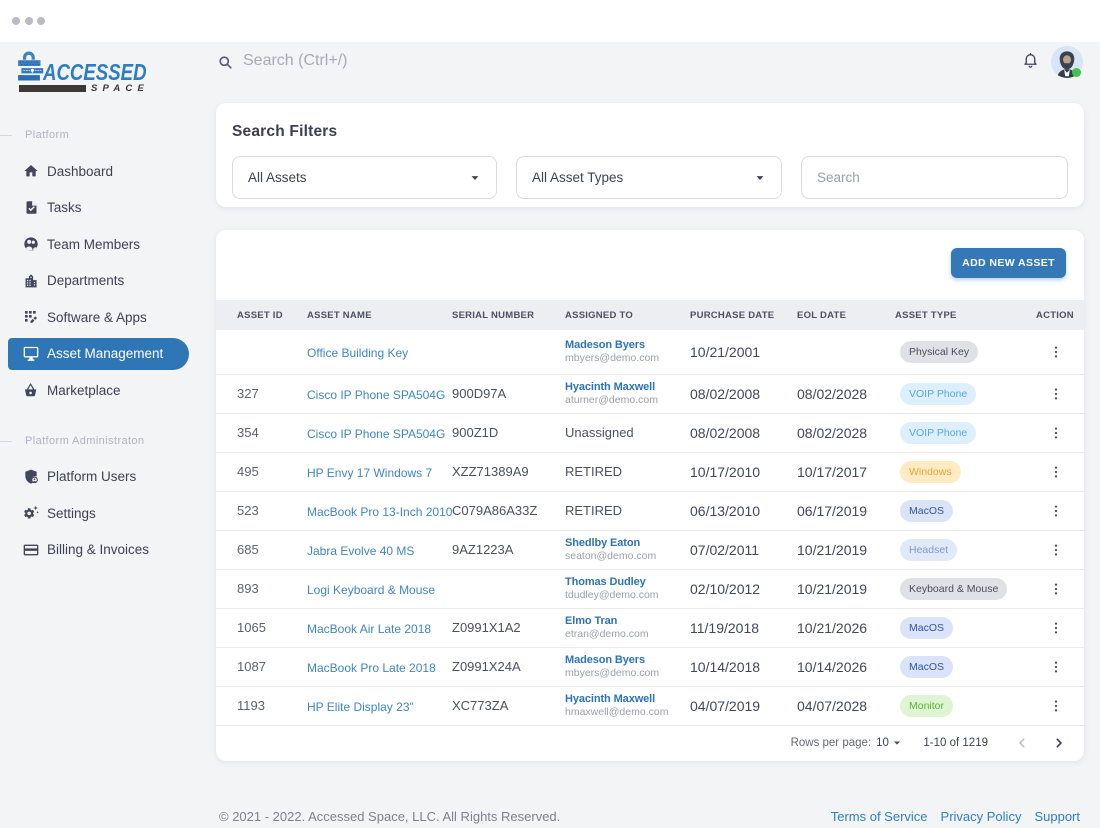 This screenshot has width=1100, height=828. What do you see at coordinates (725, 627) in the screenshot?
I see `cell-purchase-date: 11/19/2018` at bounding box center [725, 627].